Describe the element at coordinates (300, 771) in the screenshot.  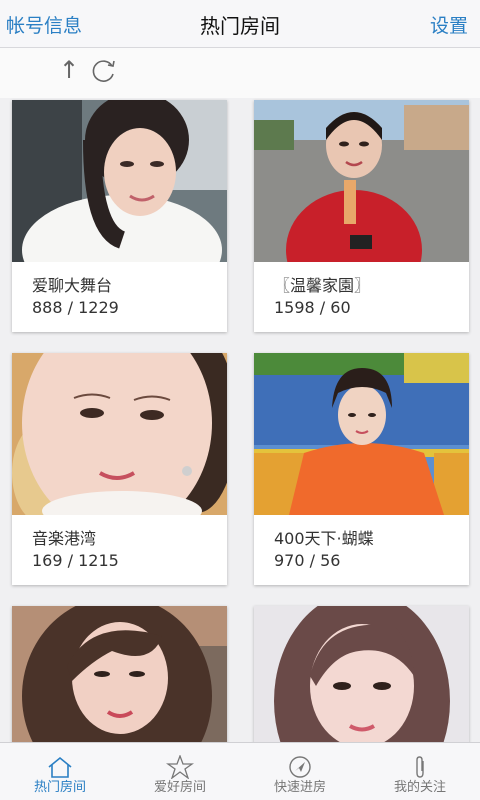
I see `tab-quick-enter: 快速进房` at that location.